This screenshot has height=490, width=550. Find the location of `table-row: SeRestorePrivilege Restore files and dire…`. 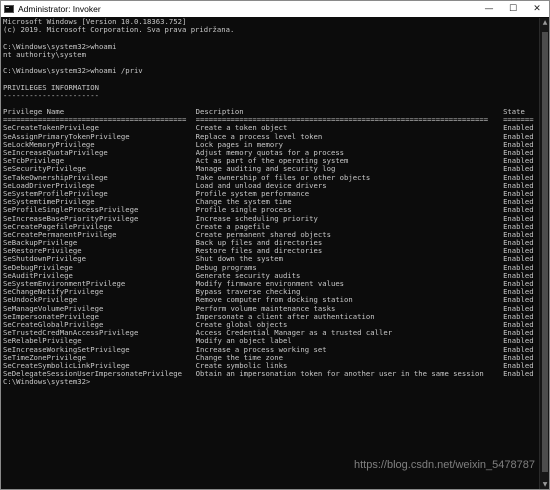

table-row: SeRestorePrivilege Restore files and dire… is located at coordinates (271, 251).